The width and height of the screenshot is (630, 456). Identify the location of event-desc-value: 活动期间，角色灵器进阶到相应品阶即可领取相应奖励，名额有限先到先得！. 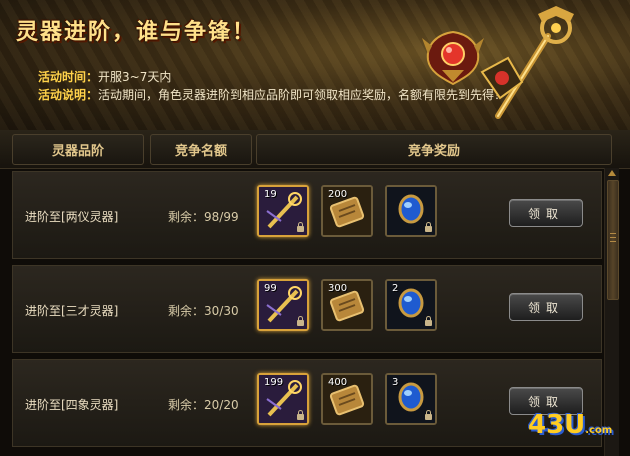
(302, 95).